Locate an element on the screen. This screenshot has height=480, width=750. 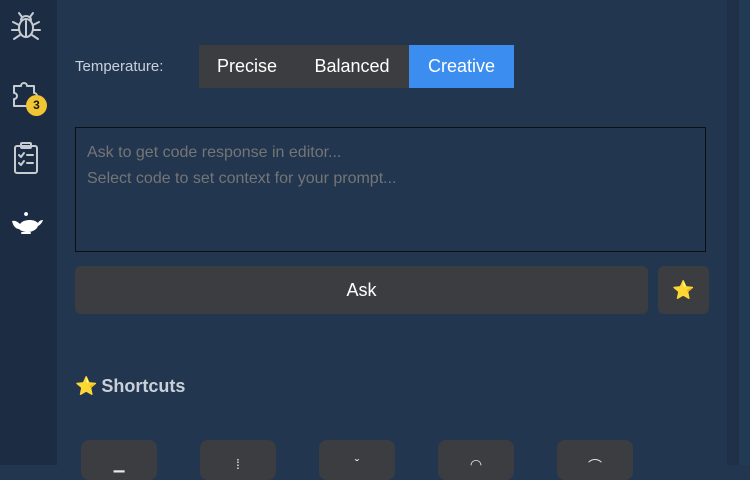
shortcut-icon: ˇ is located at coordinates (357, 464).